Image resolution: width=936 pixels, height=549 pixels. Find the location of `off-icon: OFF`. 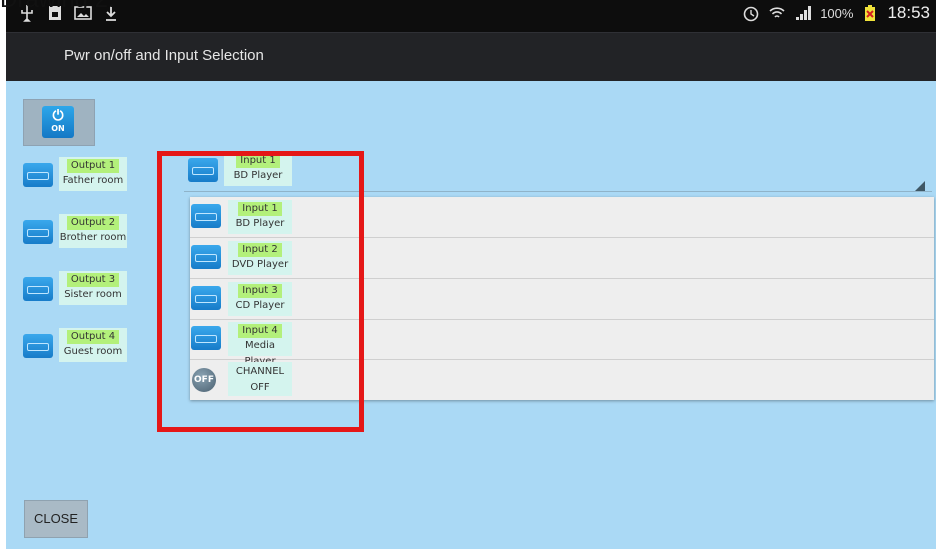

off-icon: OFF is located at coordinates (204, 380).